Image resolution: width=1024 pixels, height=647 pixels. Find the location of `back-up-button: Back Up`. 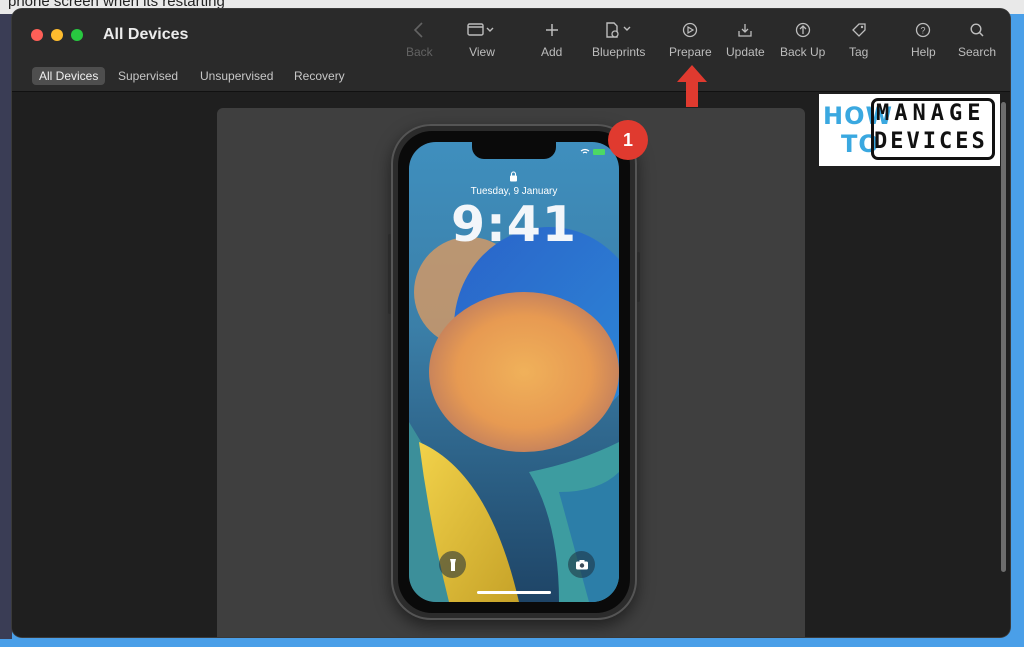

back-up-button: Back Up is located at coordinates (802, 39).